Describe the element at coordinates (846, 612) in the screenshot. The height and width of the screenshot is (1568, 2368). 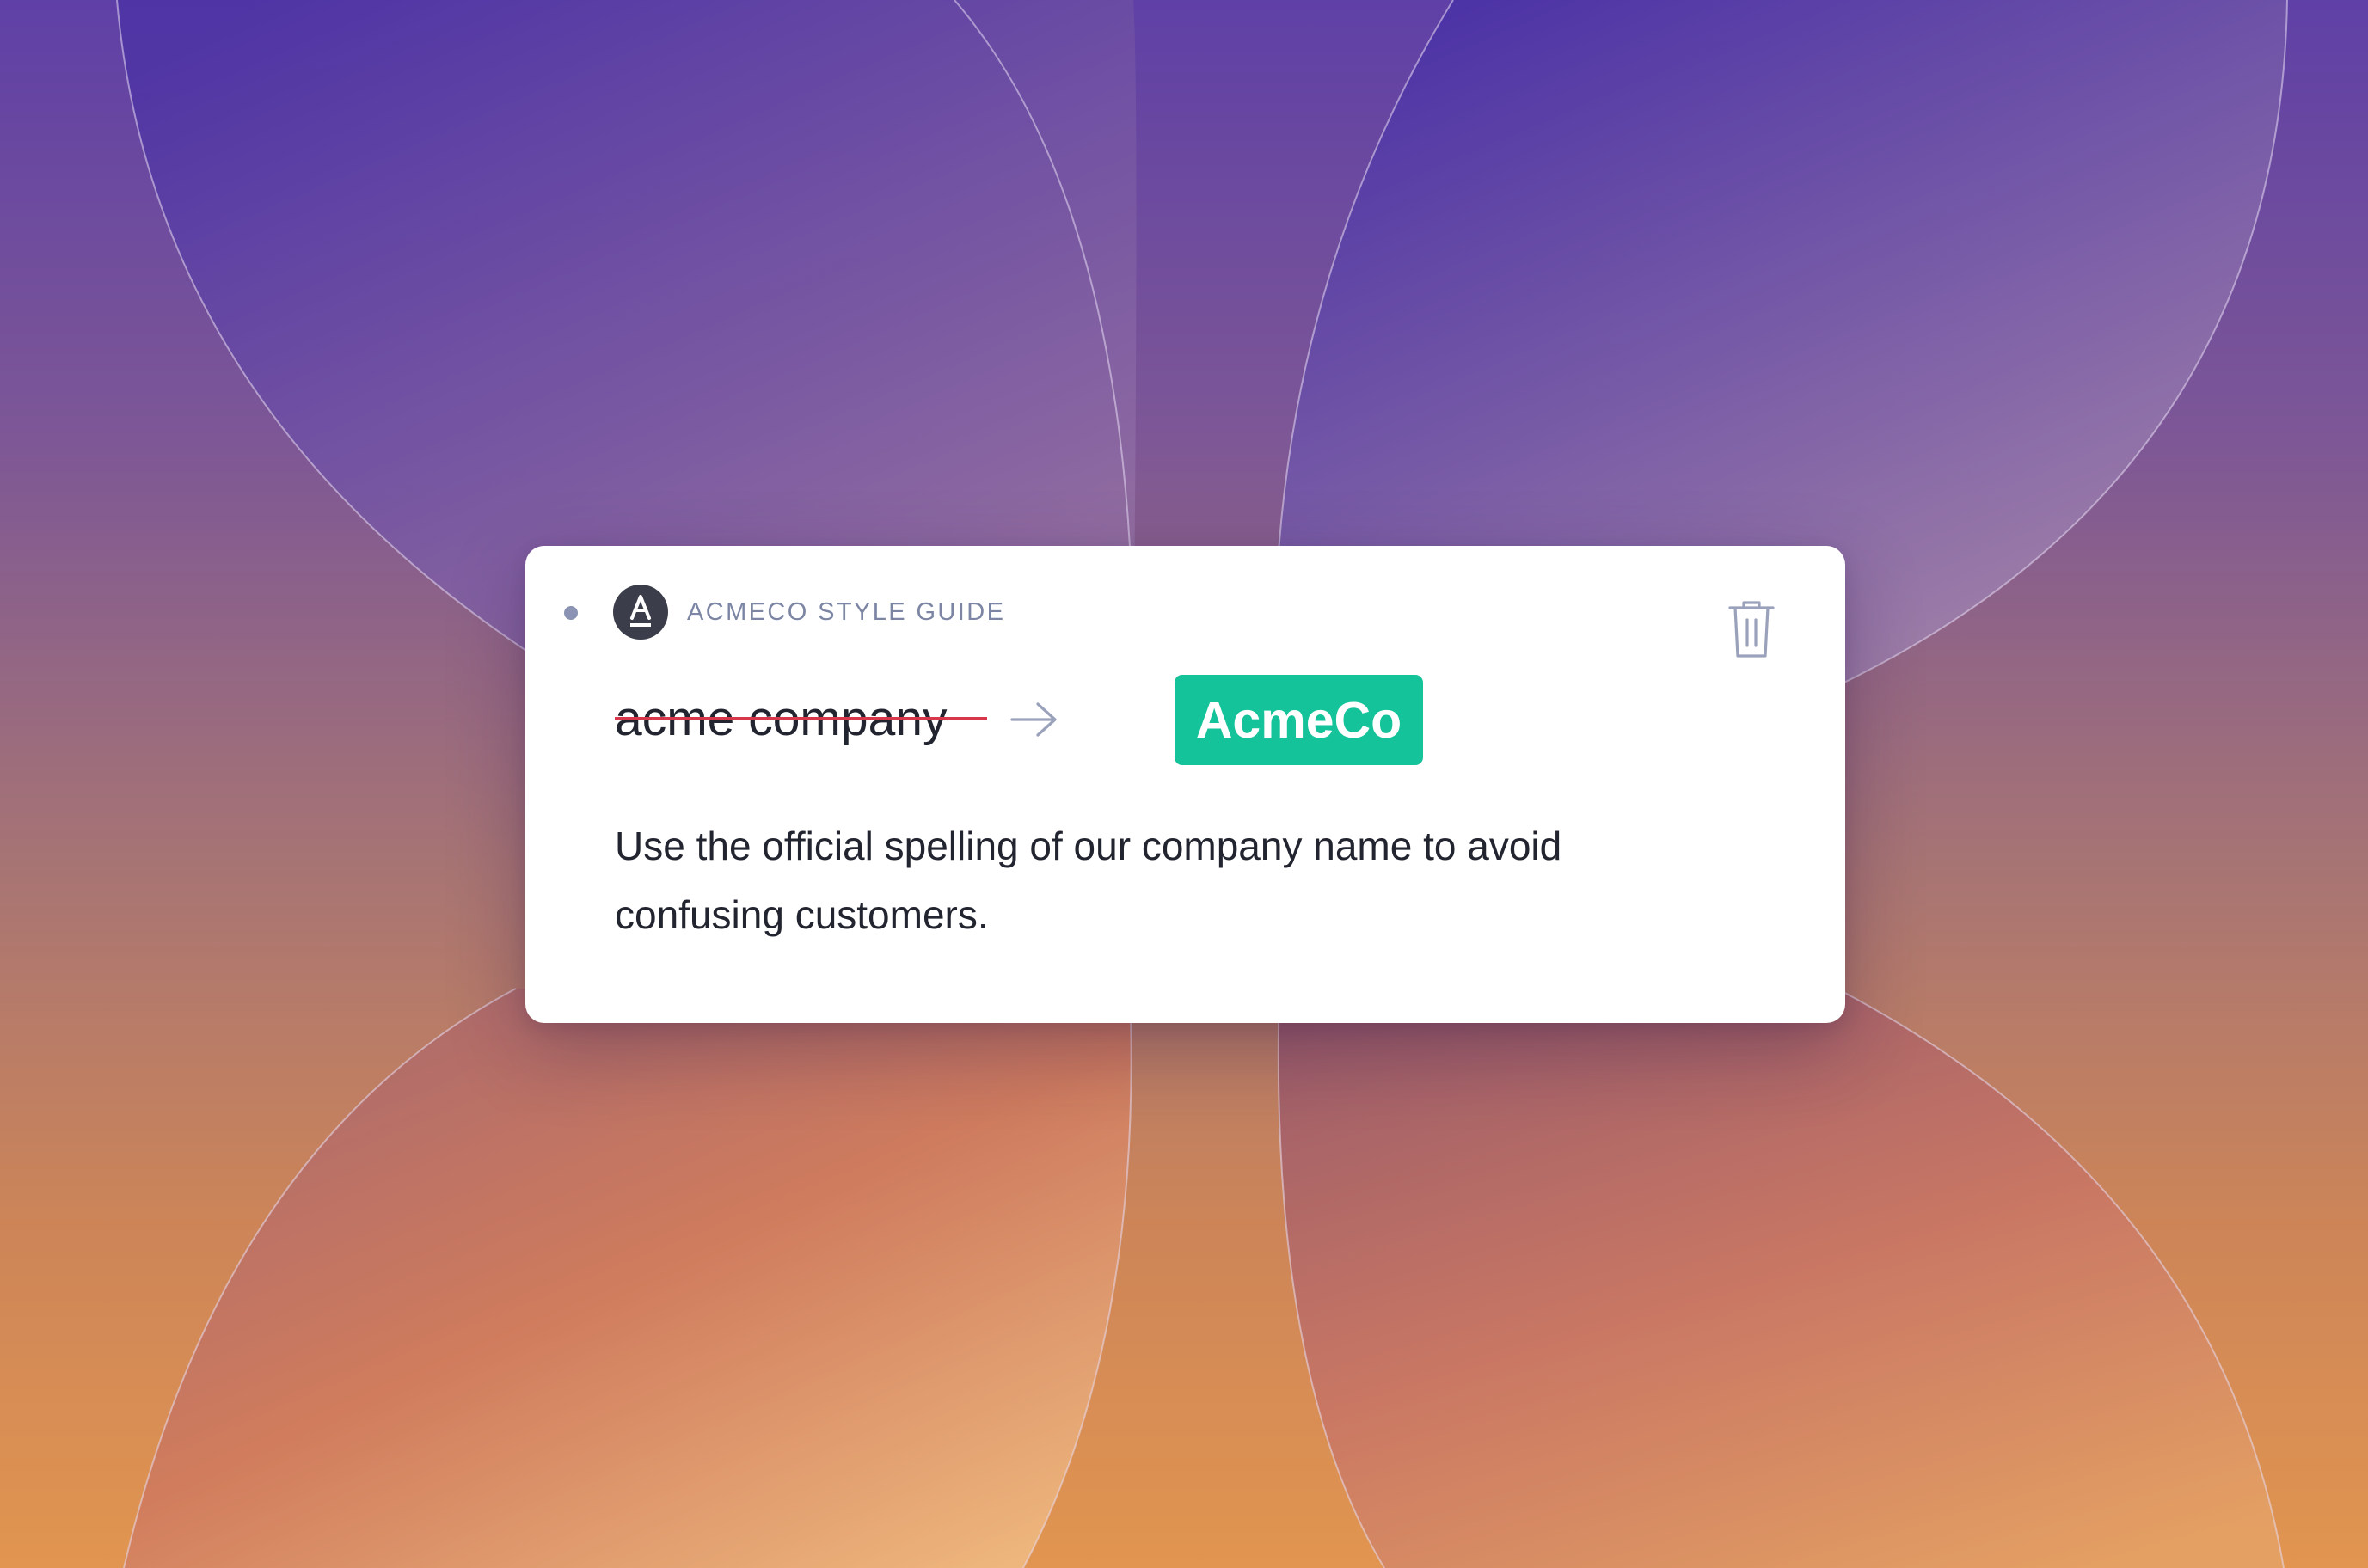
I see `style-guide-name: ACMECO STYLE GUIDE` at that location.